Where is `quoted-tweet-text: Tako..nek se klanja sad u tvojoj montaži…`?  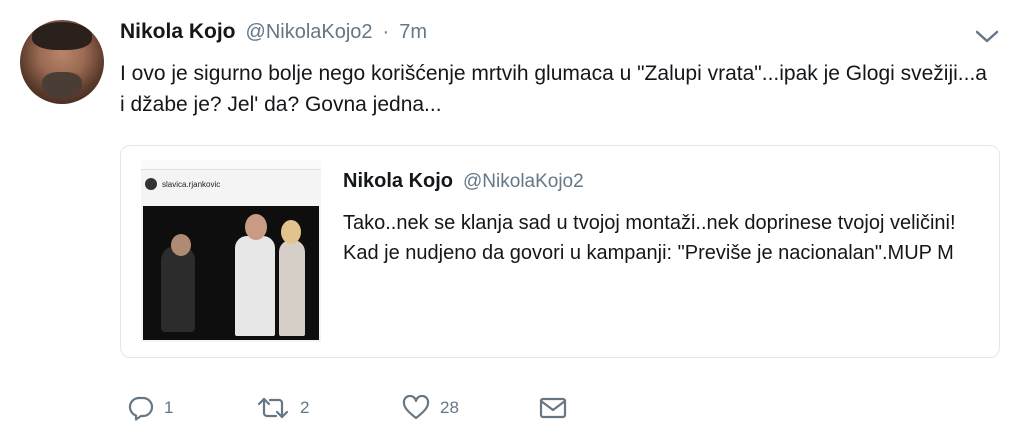
quoted-tweet-text: Tako..nek se klanja sad u tvojoj montaži… is located at coordinates (649, 238).